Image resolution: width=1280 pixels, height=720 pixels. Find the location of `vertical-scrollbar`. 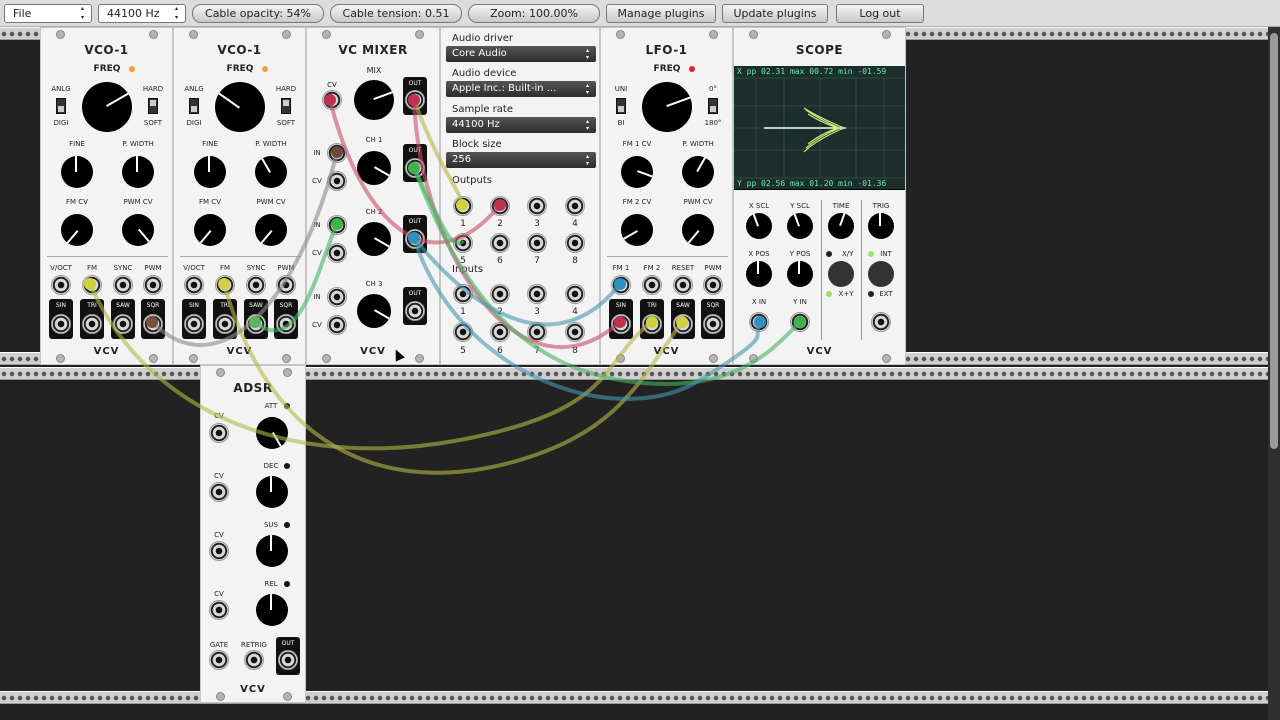

vertical-scrollbar is located at coordinates (1274, 373).